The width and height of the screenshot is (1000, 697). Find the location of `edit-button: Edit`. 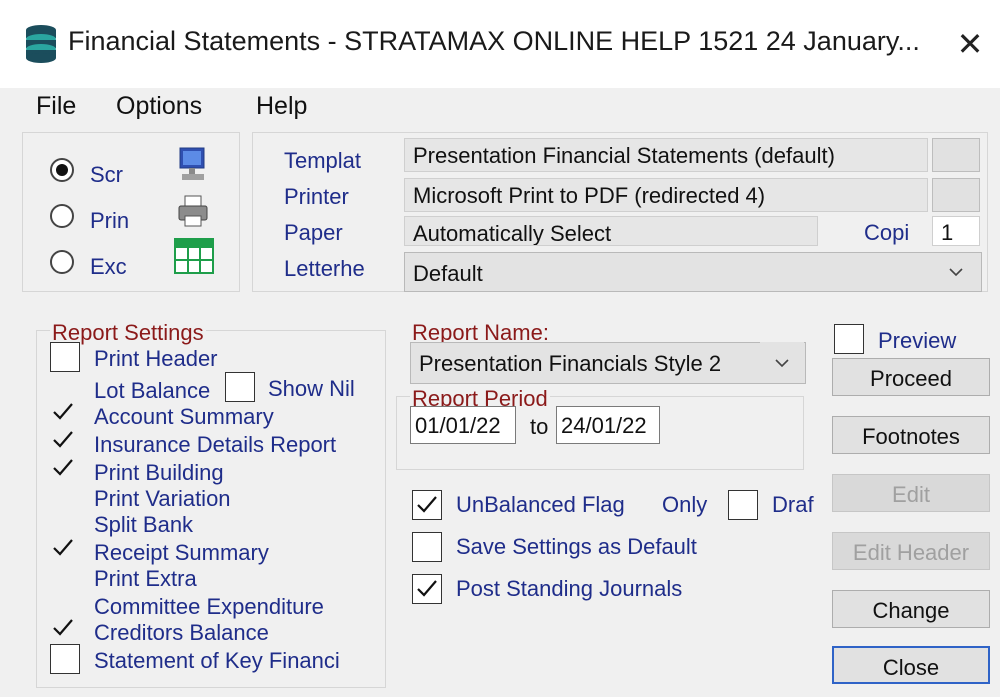

edit-button: Edit is located at coordinates (911, 493).